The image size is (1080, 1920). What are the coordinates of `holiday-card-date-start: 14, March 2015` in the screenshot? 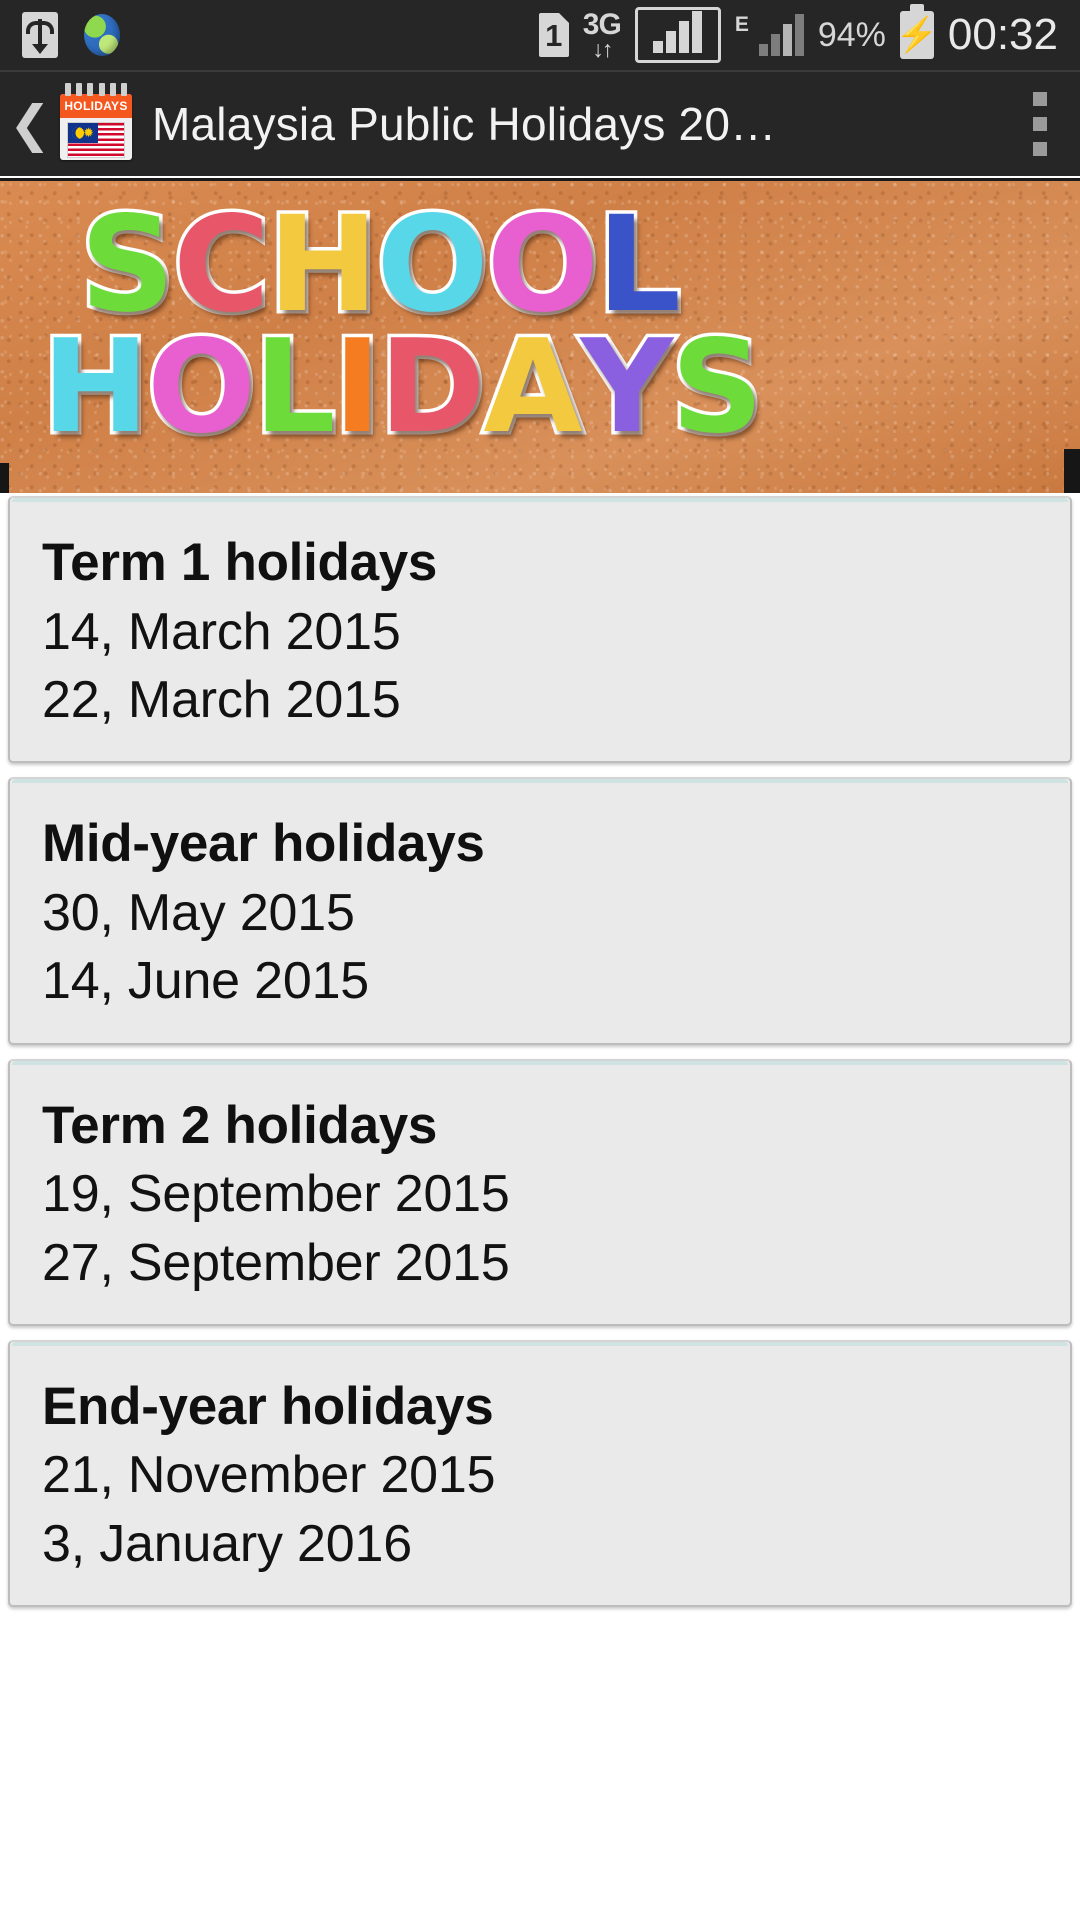 It's located at (221, 631).